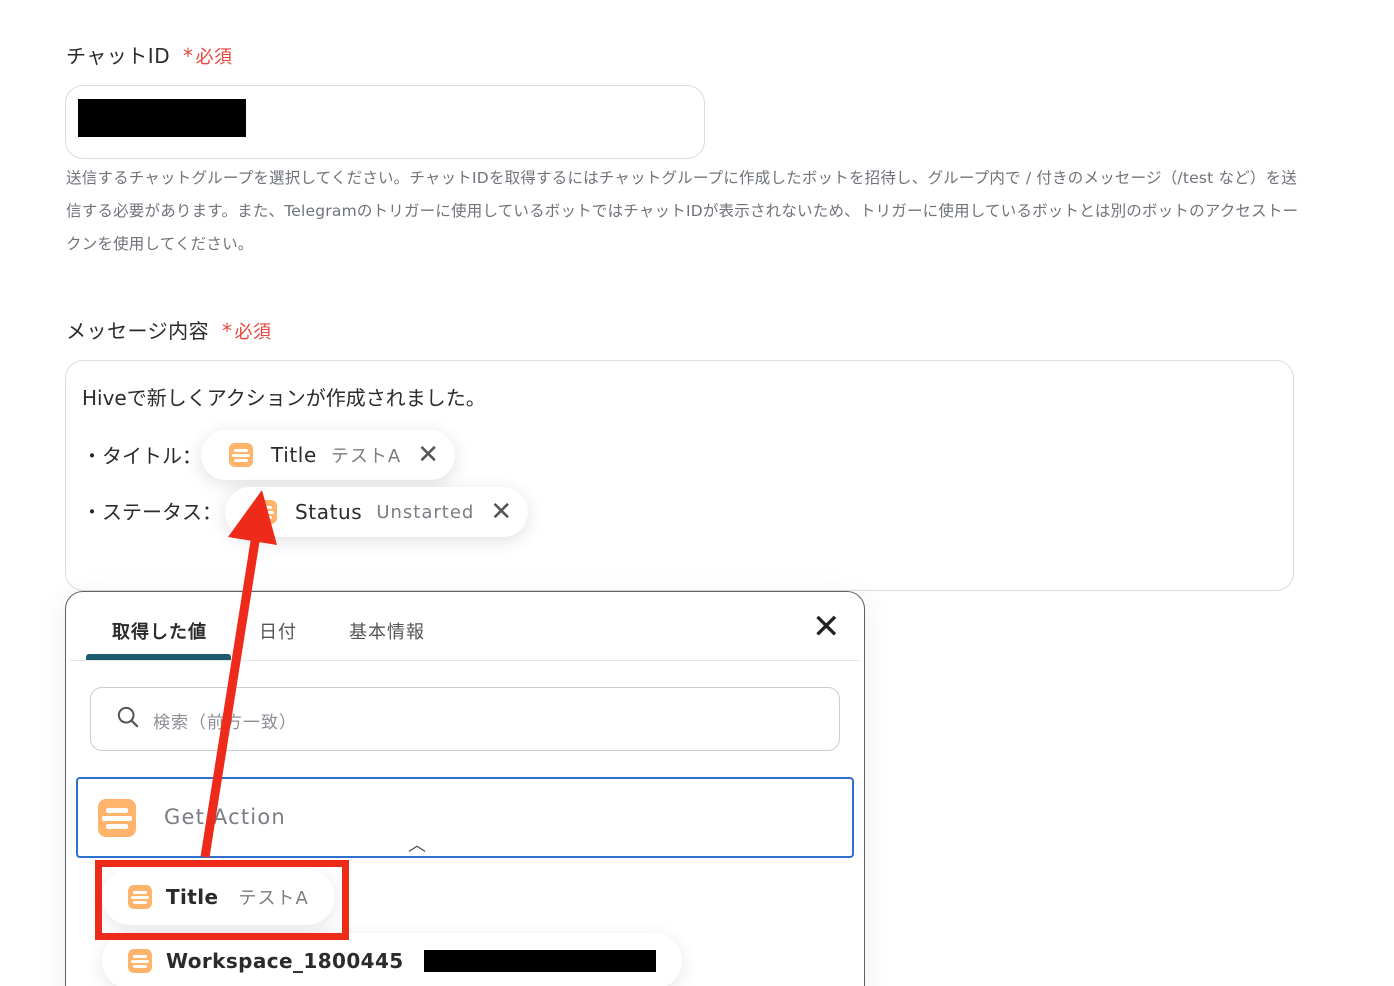  What do you see at coordinates (222, 900) in the screenshot?
I see `annotation-highlight-box` at bounding box center [222, 900].